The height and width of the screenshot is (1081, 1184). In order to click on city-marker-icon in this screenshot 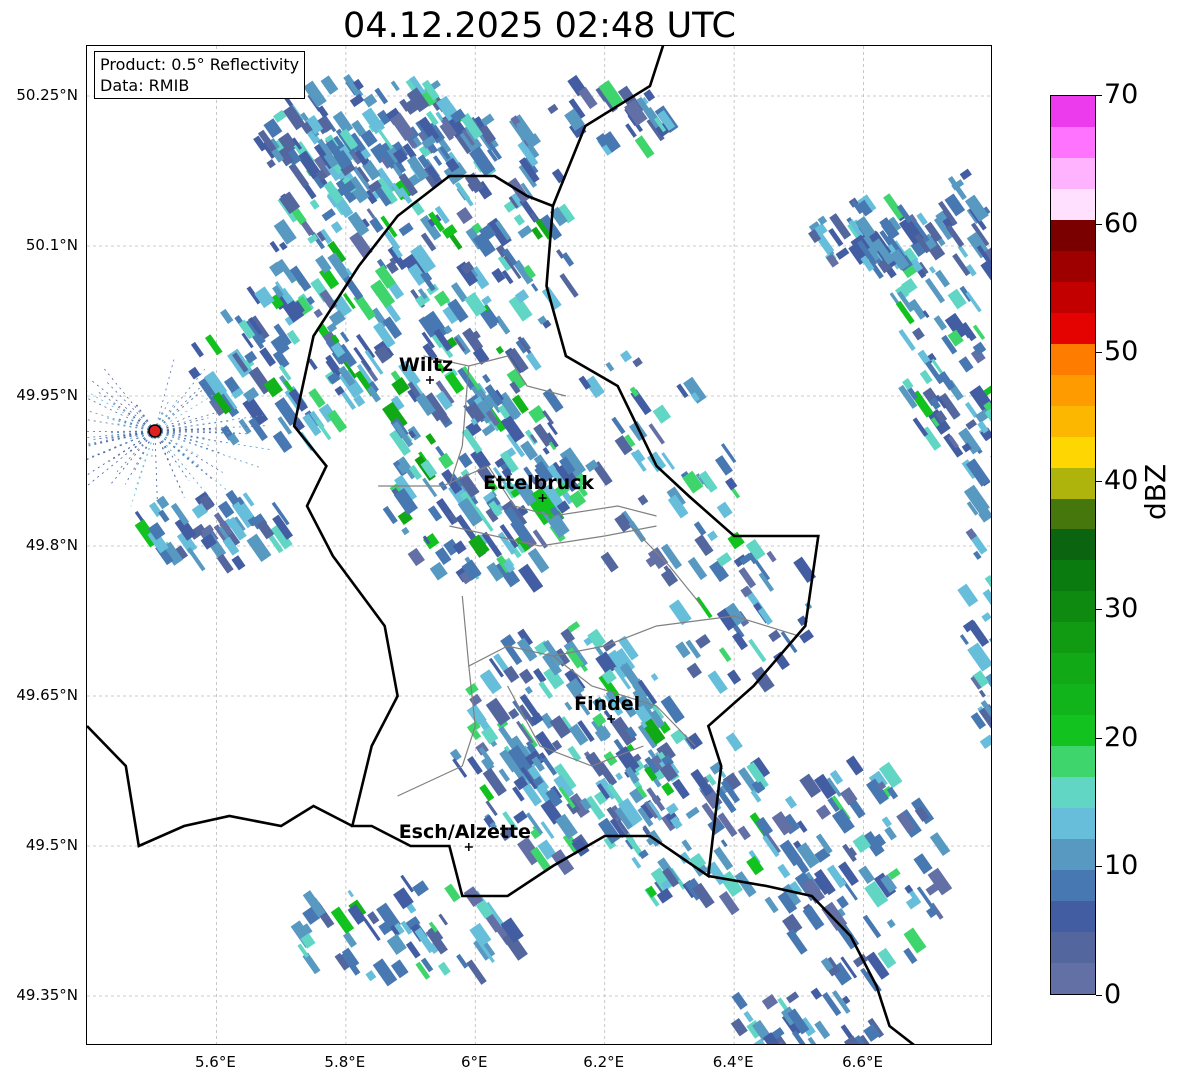, I will do `click(429, 380)`.